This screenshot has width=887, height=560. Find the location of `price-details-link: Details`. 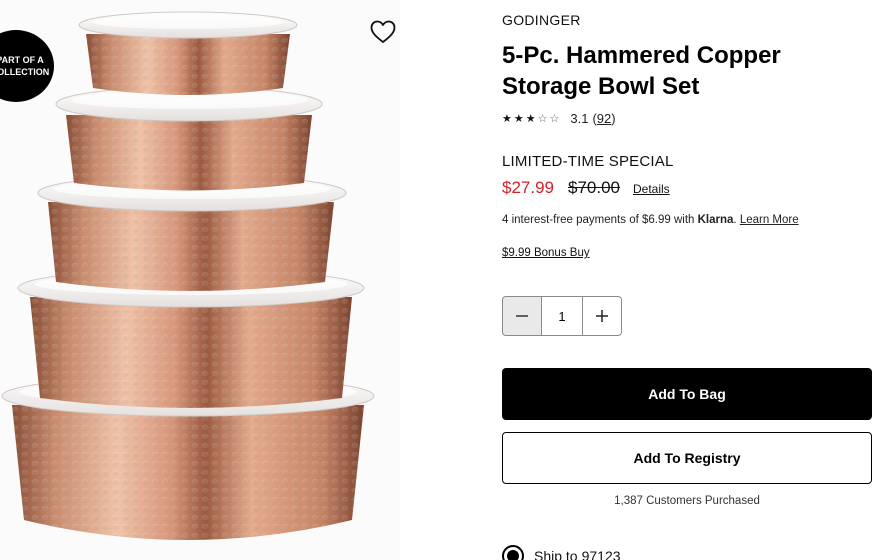

price-details-link: Details is located at coordinates (651, 189).